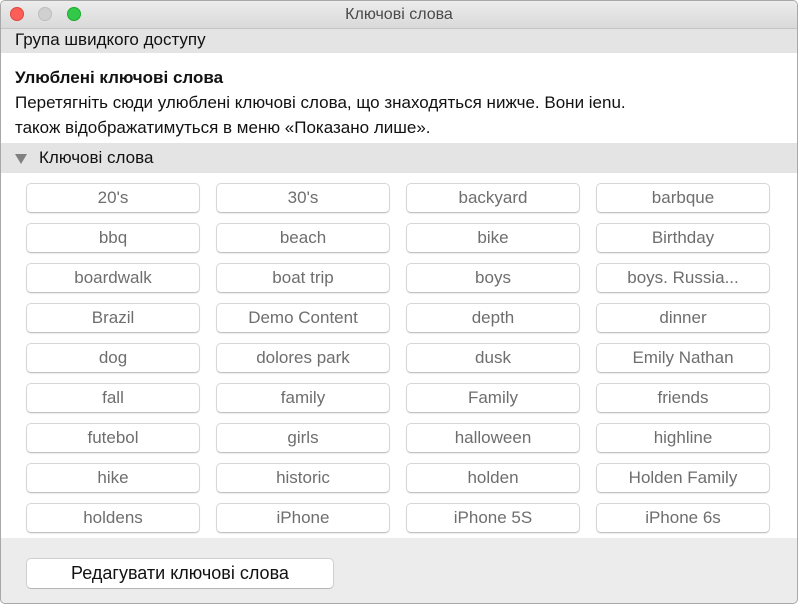 Image resolution: width=798 pixels, height=606 pixels. Describe the element at coordinates (96, 157) in the screenshot. I see `keywords-section-label: Ключові слова` at that location.